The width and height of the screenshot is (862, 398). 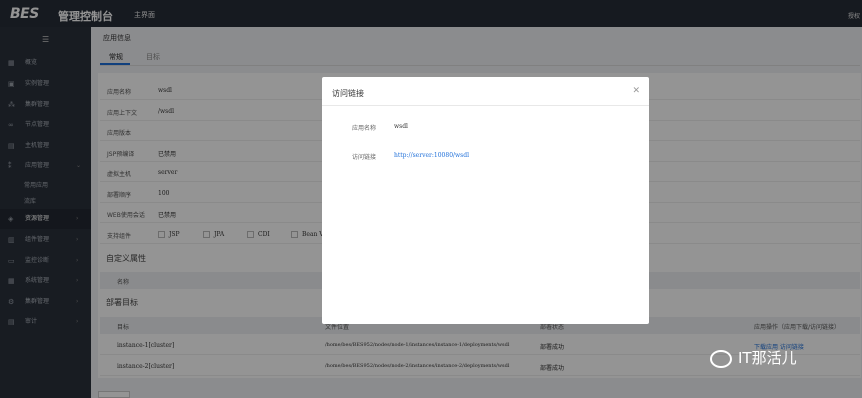 What do you see at coordinates (636, 91) in the screenshot?
I see `close-icon: ✕` at bounding box center [636, 91].